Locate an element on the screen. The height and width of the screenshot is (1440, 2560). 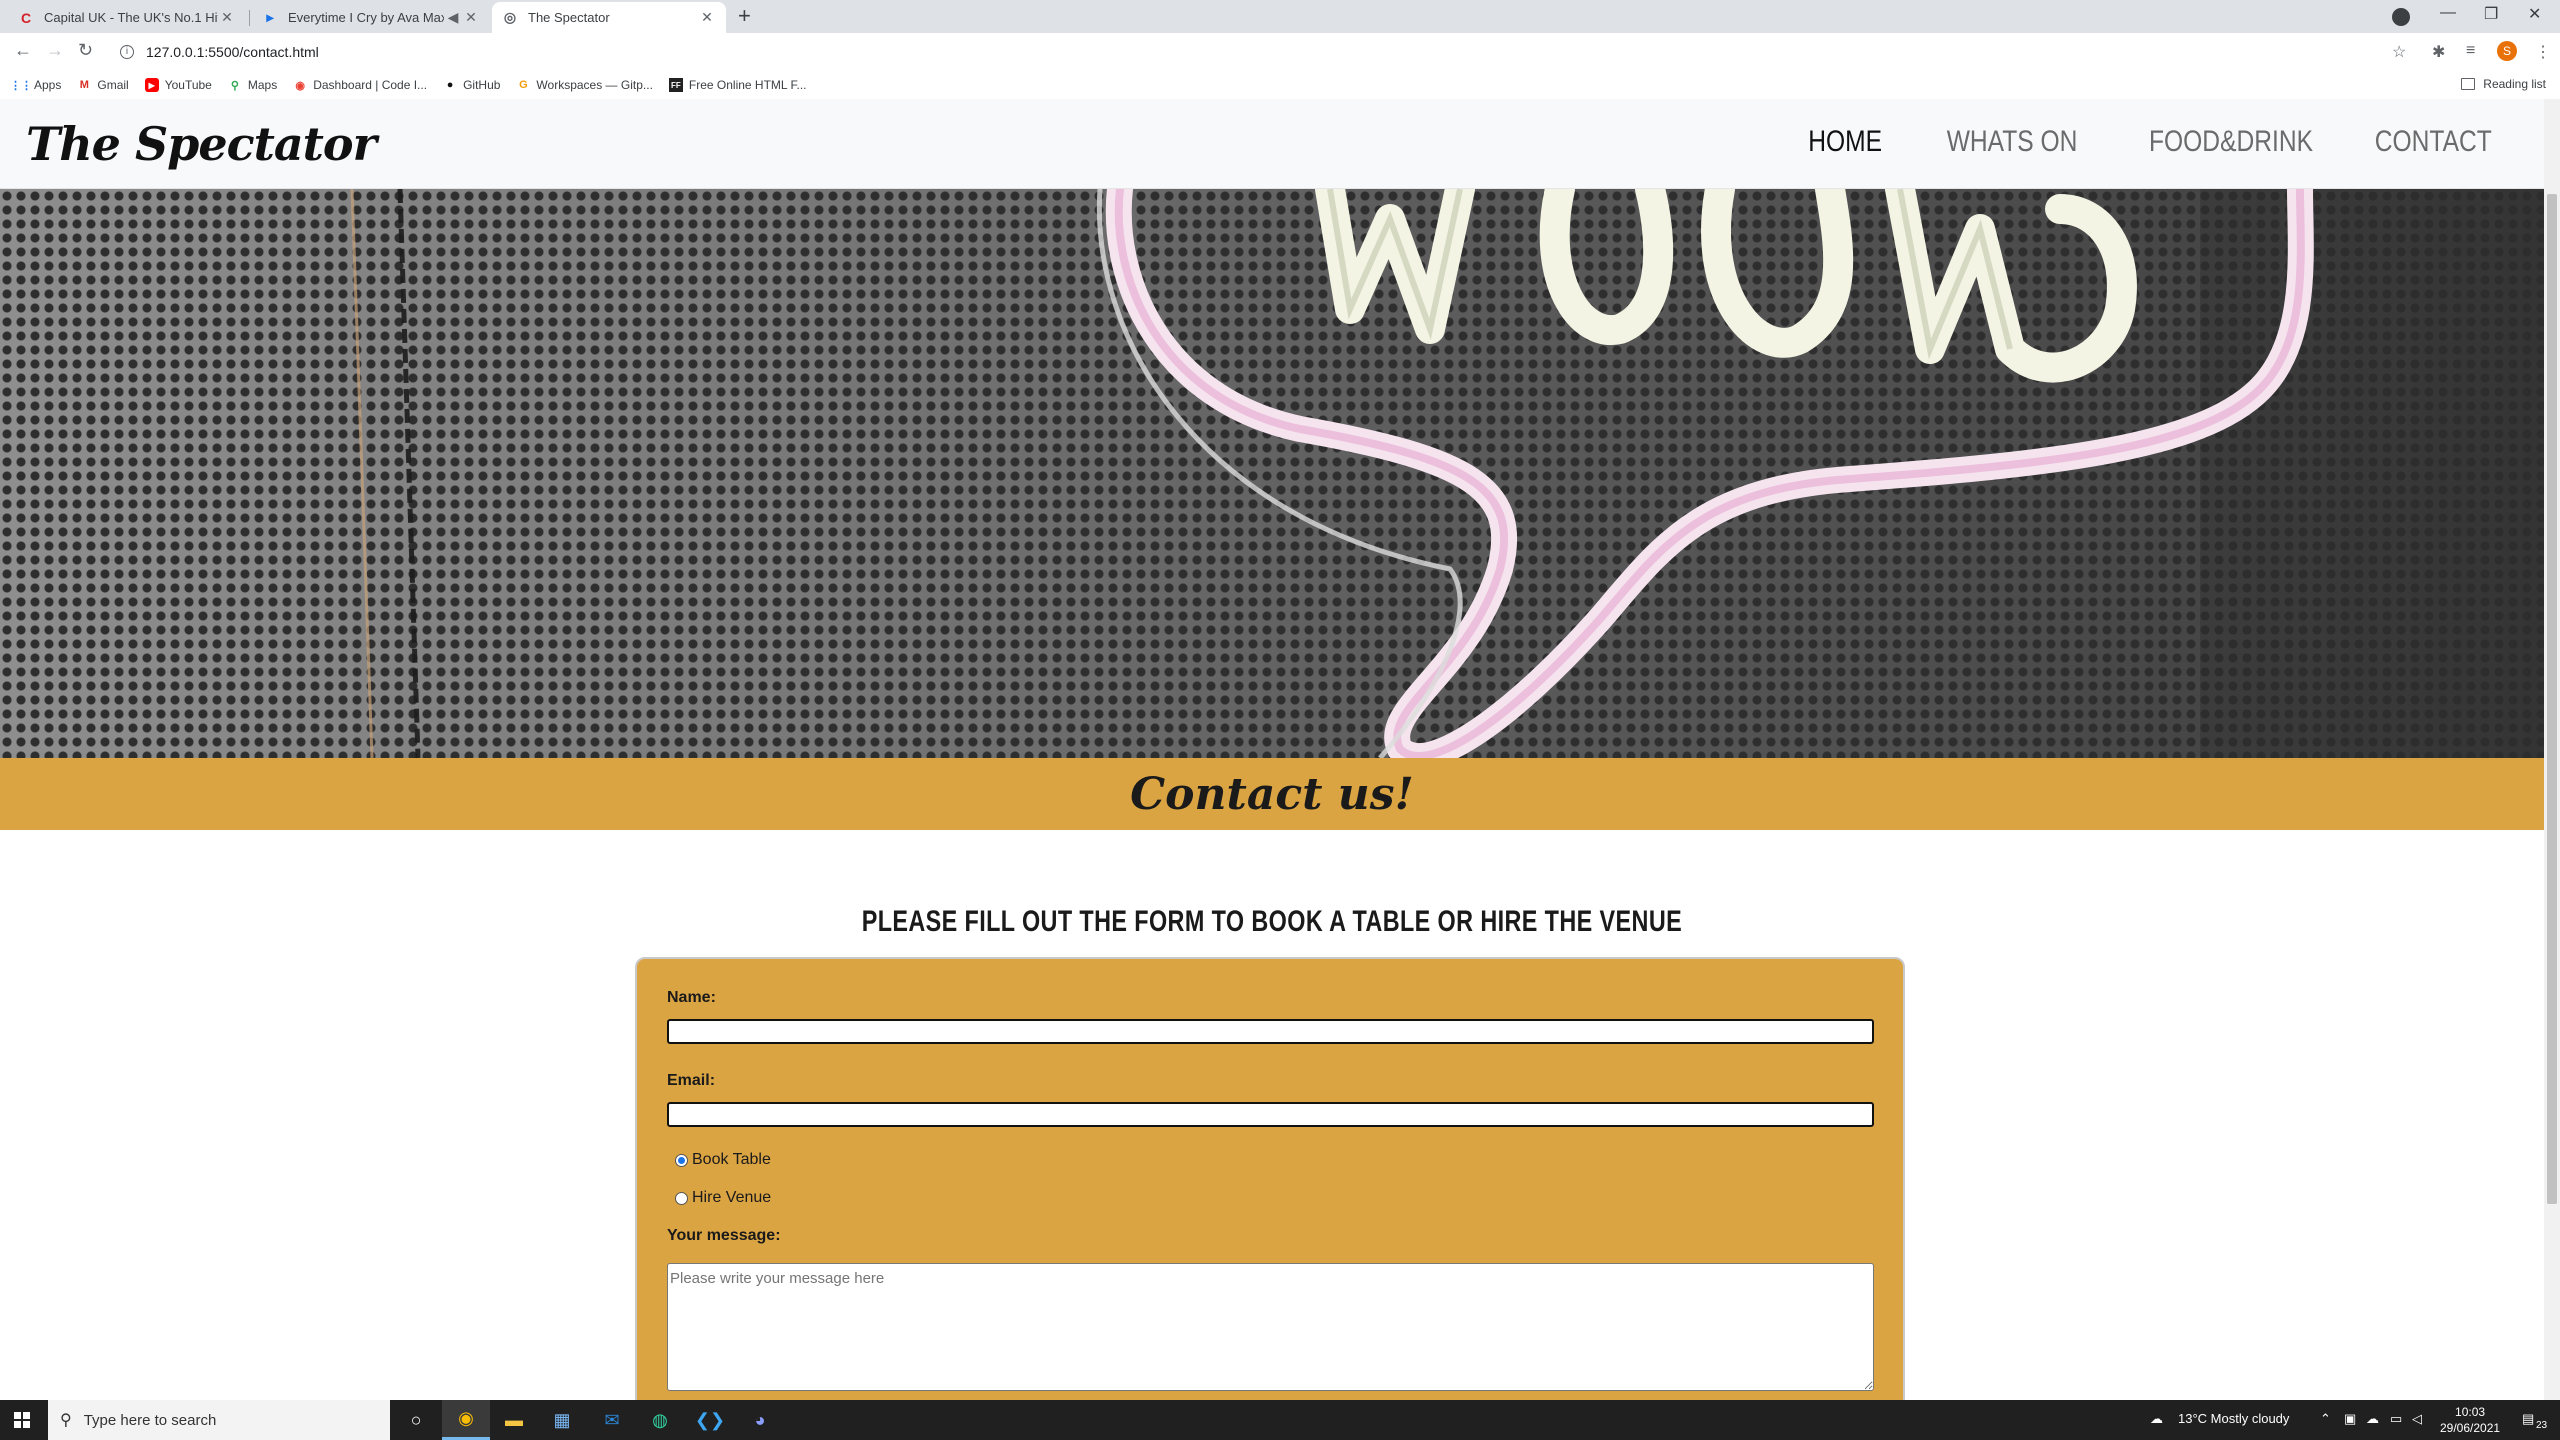
site-info-icon: i is located at coordinates (127, 52).